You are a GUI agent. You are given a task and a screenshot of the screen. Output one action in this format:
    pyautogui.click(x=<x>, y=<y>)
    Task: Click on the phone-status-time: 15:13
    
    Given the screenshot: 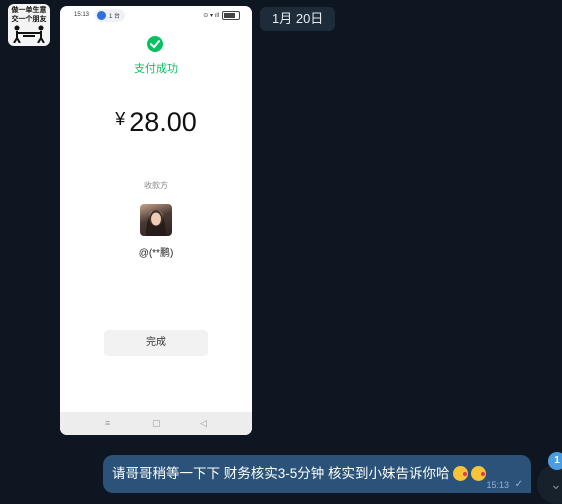 What is the action you would take?
    pyautogui.click(x=82, y=15)
    